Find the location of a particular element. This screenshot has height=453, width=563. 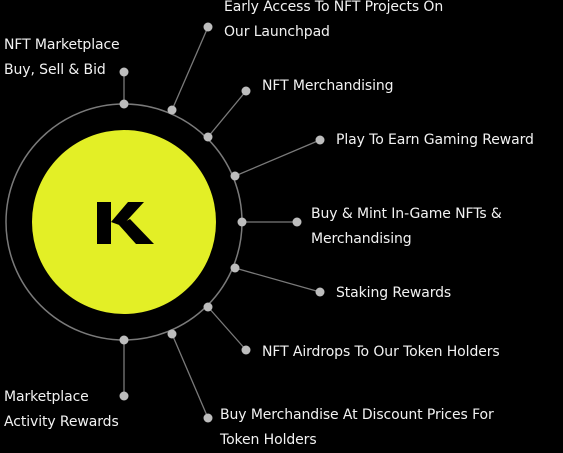

feature-line: Staking Rewards is located at coordinates (394, 293).